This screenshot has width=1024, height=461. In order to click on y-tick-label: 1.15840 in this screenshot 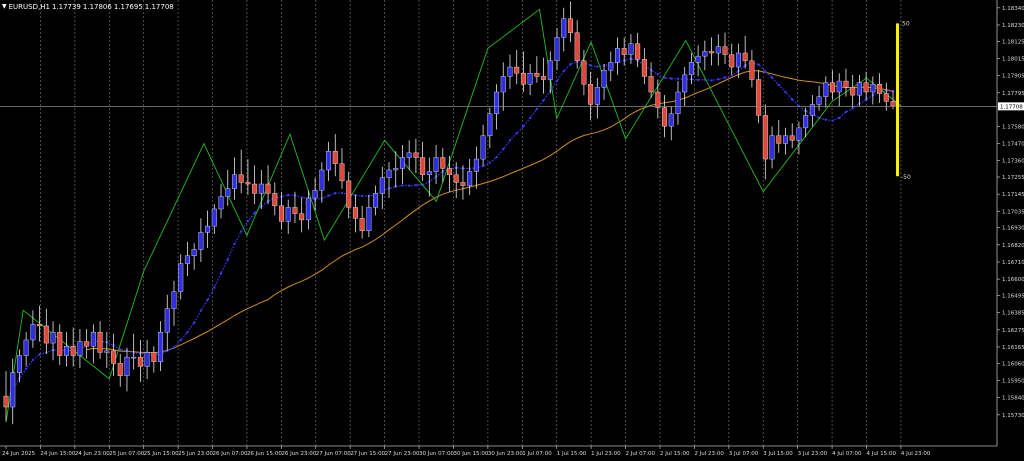, I will do `click(1013, 399)`.